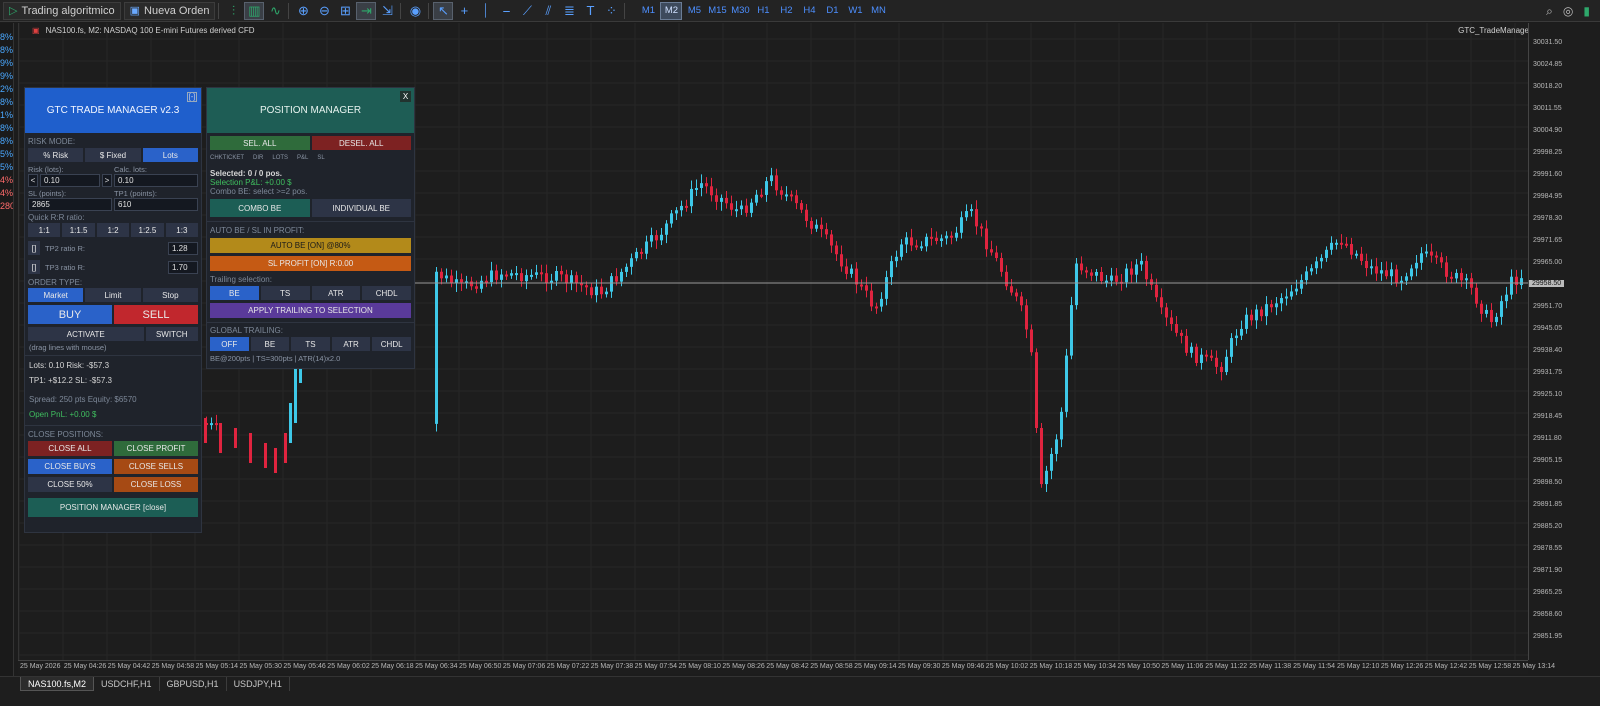 The height and width of the screenshot is (706, 1600). What do you see at coordinates (127, 684) in the screenshot?
I see `chart-tab: USDCHF,H1` at bounding box center [127, 684].